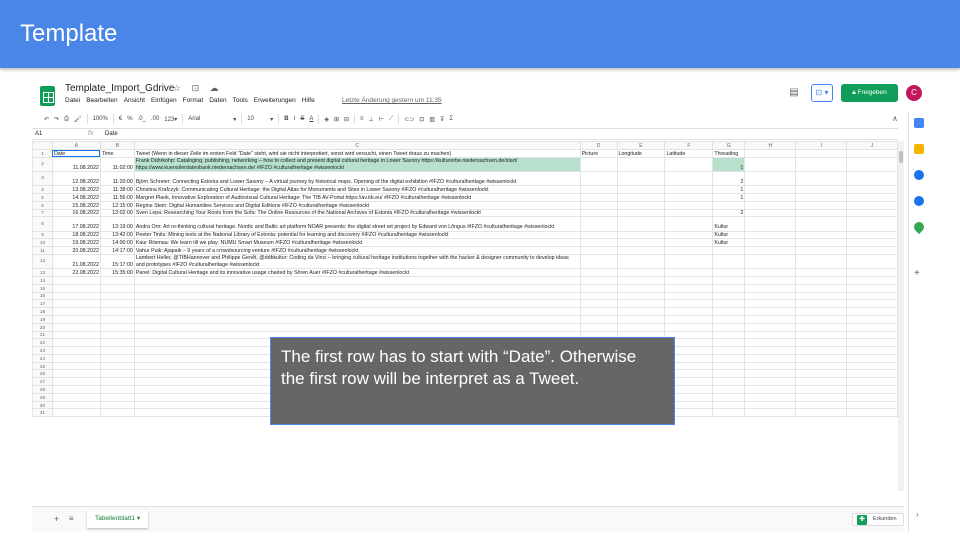  Describe the element at coordinates (71, 518) in the screenshot. I see `all-sheets-icon: ≡` at that location.